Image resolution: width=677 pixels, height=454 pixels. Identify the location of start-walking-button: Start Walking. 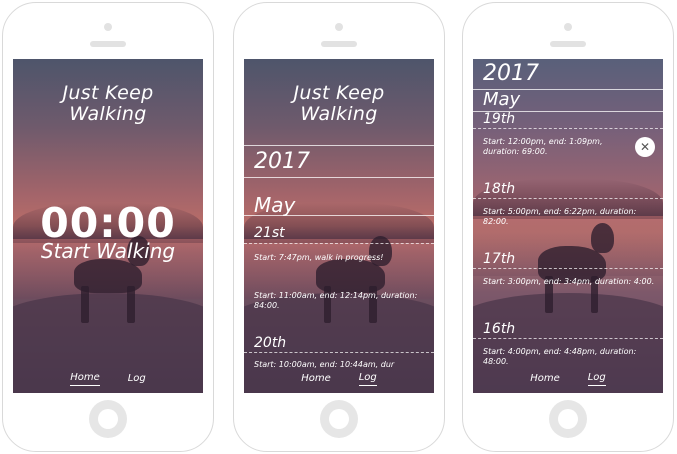
(108, 251).